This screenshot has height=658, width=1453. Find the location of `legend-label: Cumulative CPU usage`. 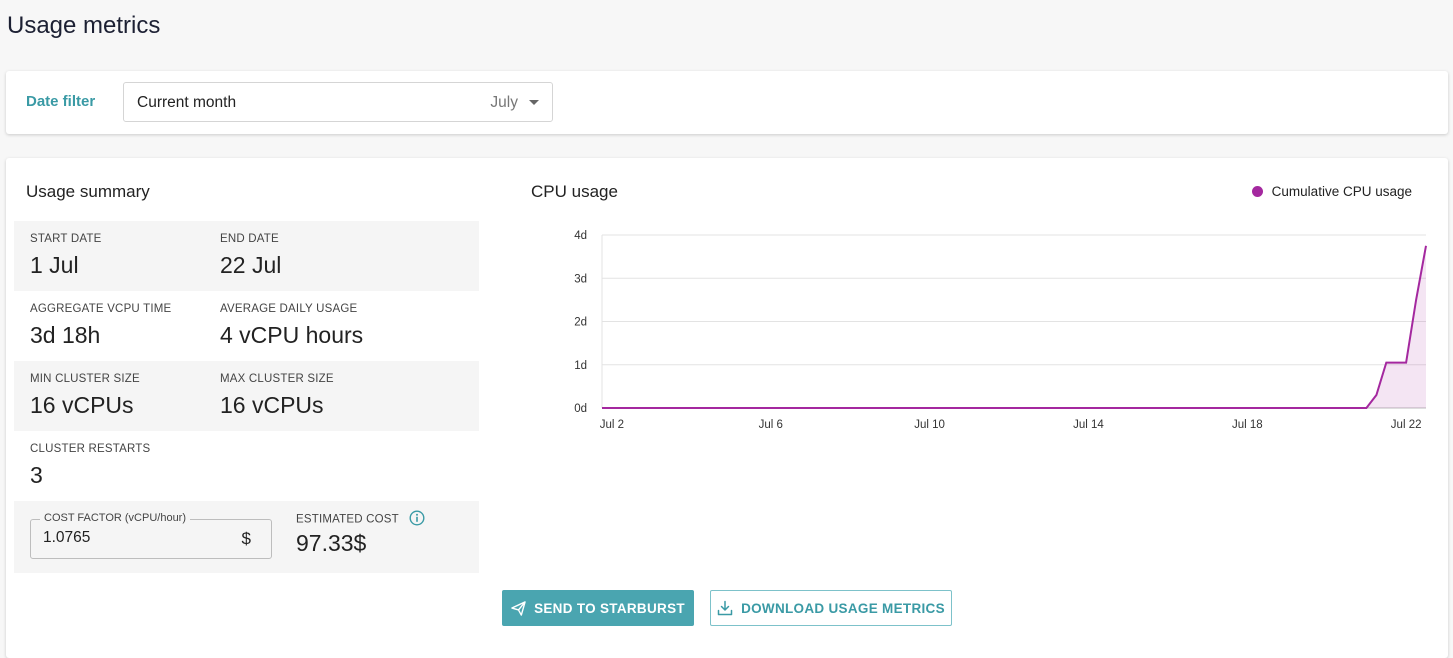

legend-label: Cumulative CPU usage is located at coordinates (1341, 191).